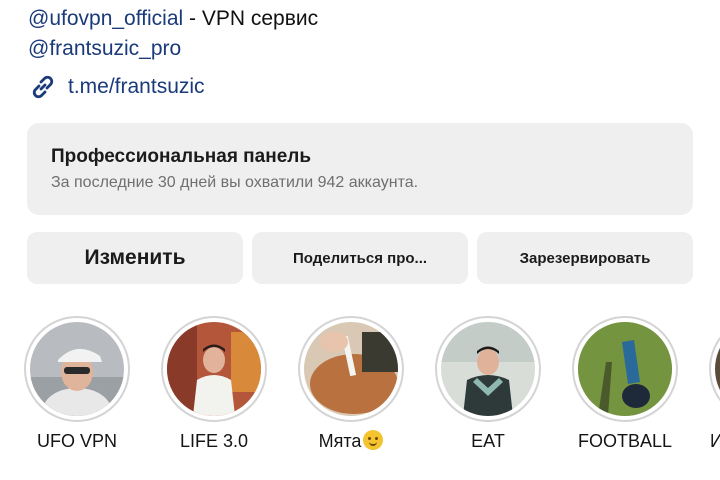  I want to click on edit-profile-button: Изменить, so click(135, 258).